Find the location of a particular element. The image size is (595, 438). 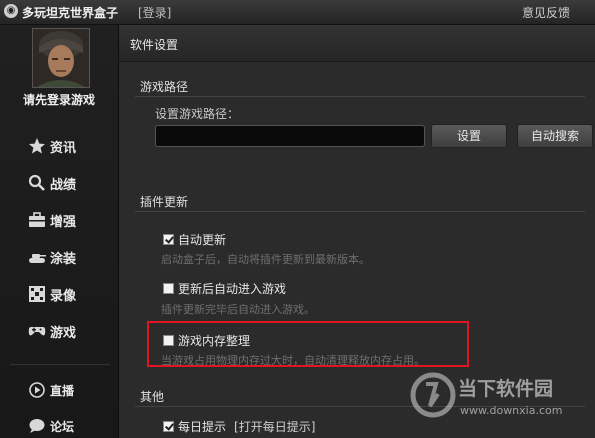

app-title: 多玩坦克世界盒子 is located at coordinates (70, 13).